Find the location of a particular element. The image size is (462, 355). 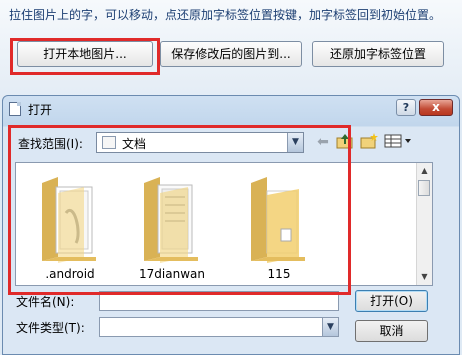

dialog-document-icon is located at coordinates (15, 109).